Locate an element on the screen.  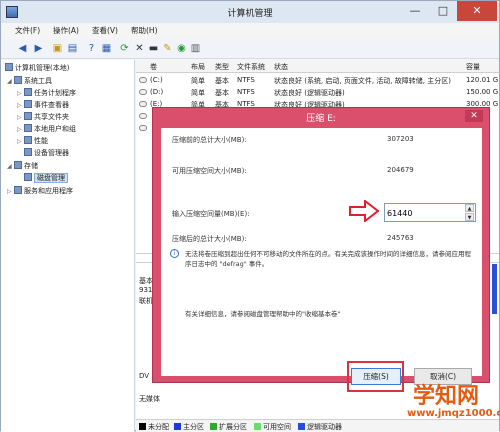
title-bar: 计算机管理 — □ ✕ is located at coordinates (250, 12).